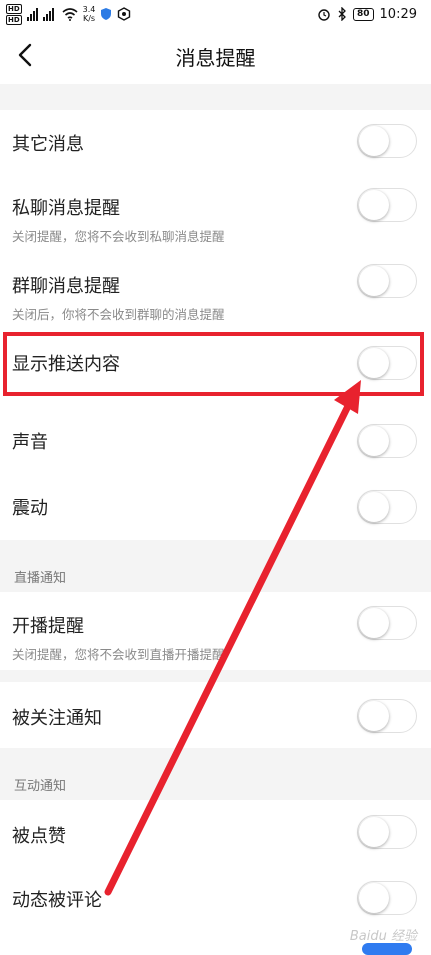 The height and width of the screenshot is (955, 431). I want to click on setting-row-other-messages: 其它消息, so click(215, 142).